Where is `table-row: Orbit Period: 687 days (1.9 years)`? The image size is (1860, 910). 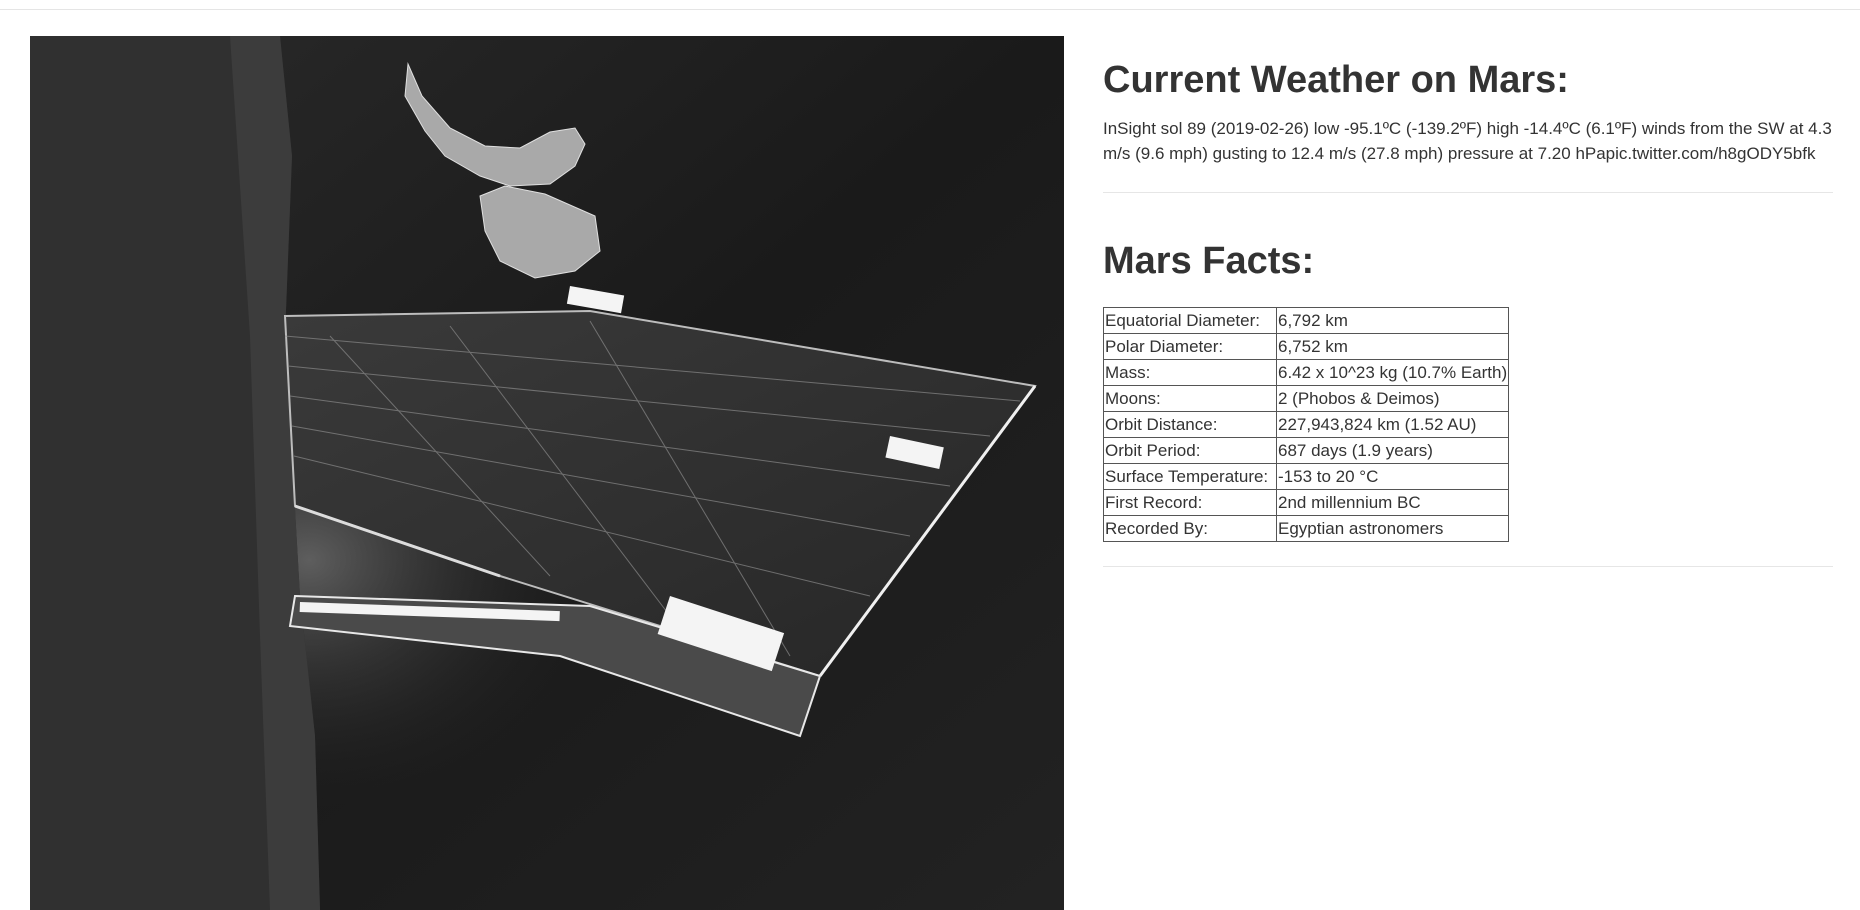
table-row: Orbit Period: 687 days (1.9 years) is located at coordinates (1306, 450).